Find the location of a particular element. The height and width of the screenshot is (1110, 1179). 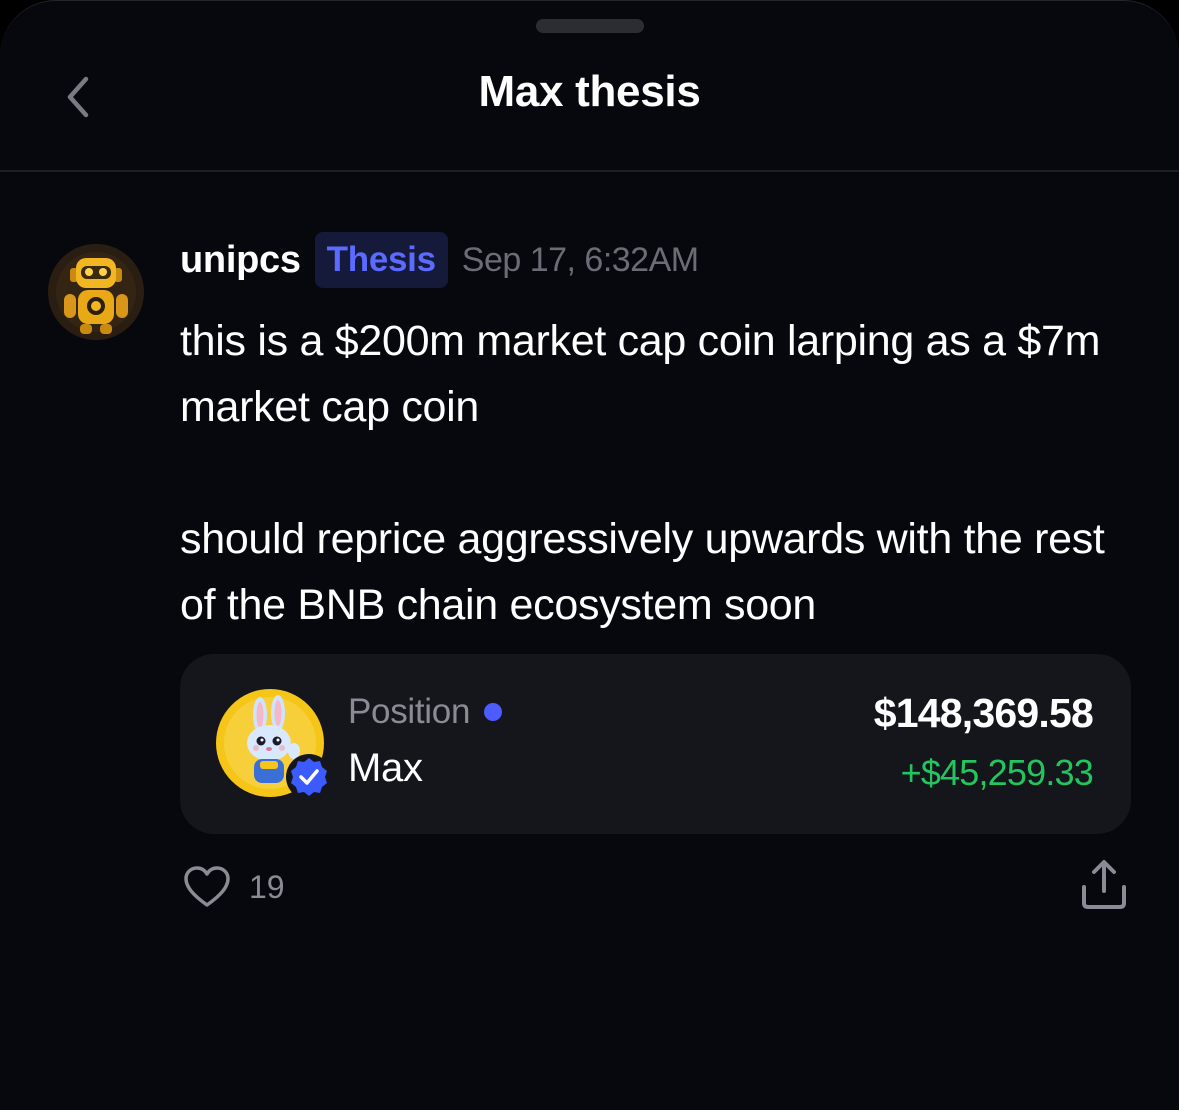

like-count: 19 is located at coordinates (267, 886).